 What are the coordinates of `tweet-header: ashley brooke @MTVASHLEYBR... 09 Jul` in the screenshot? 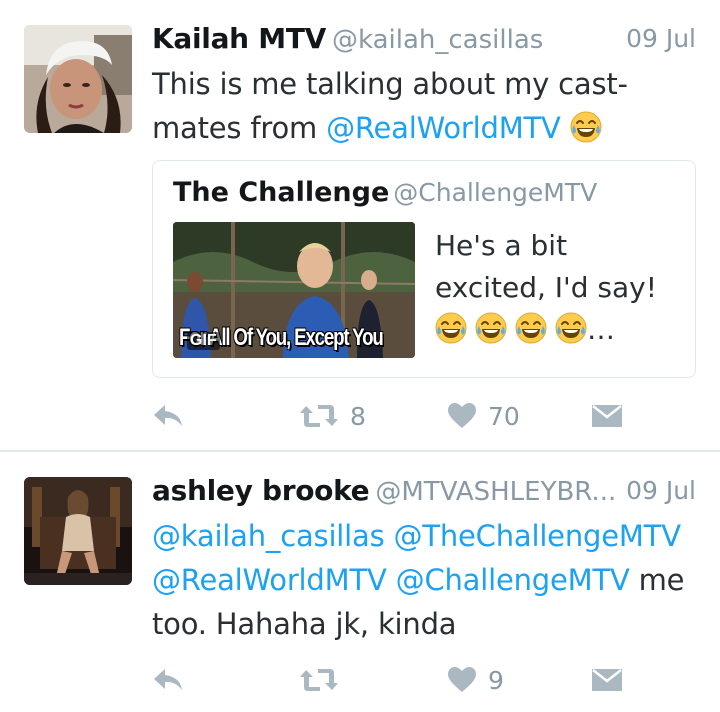 It's located at (424, 494).